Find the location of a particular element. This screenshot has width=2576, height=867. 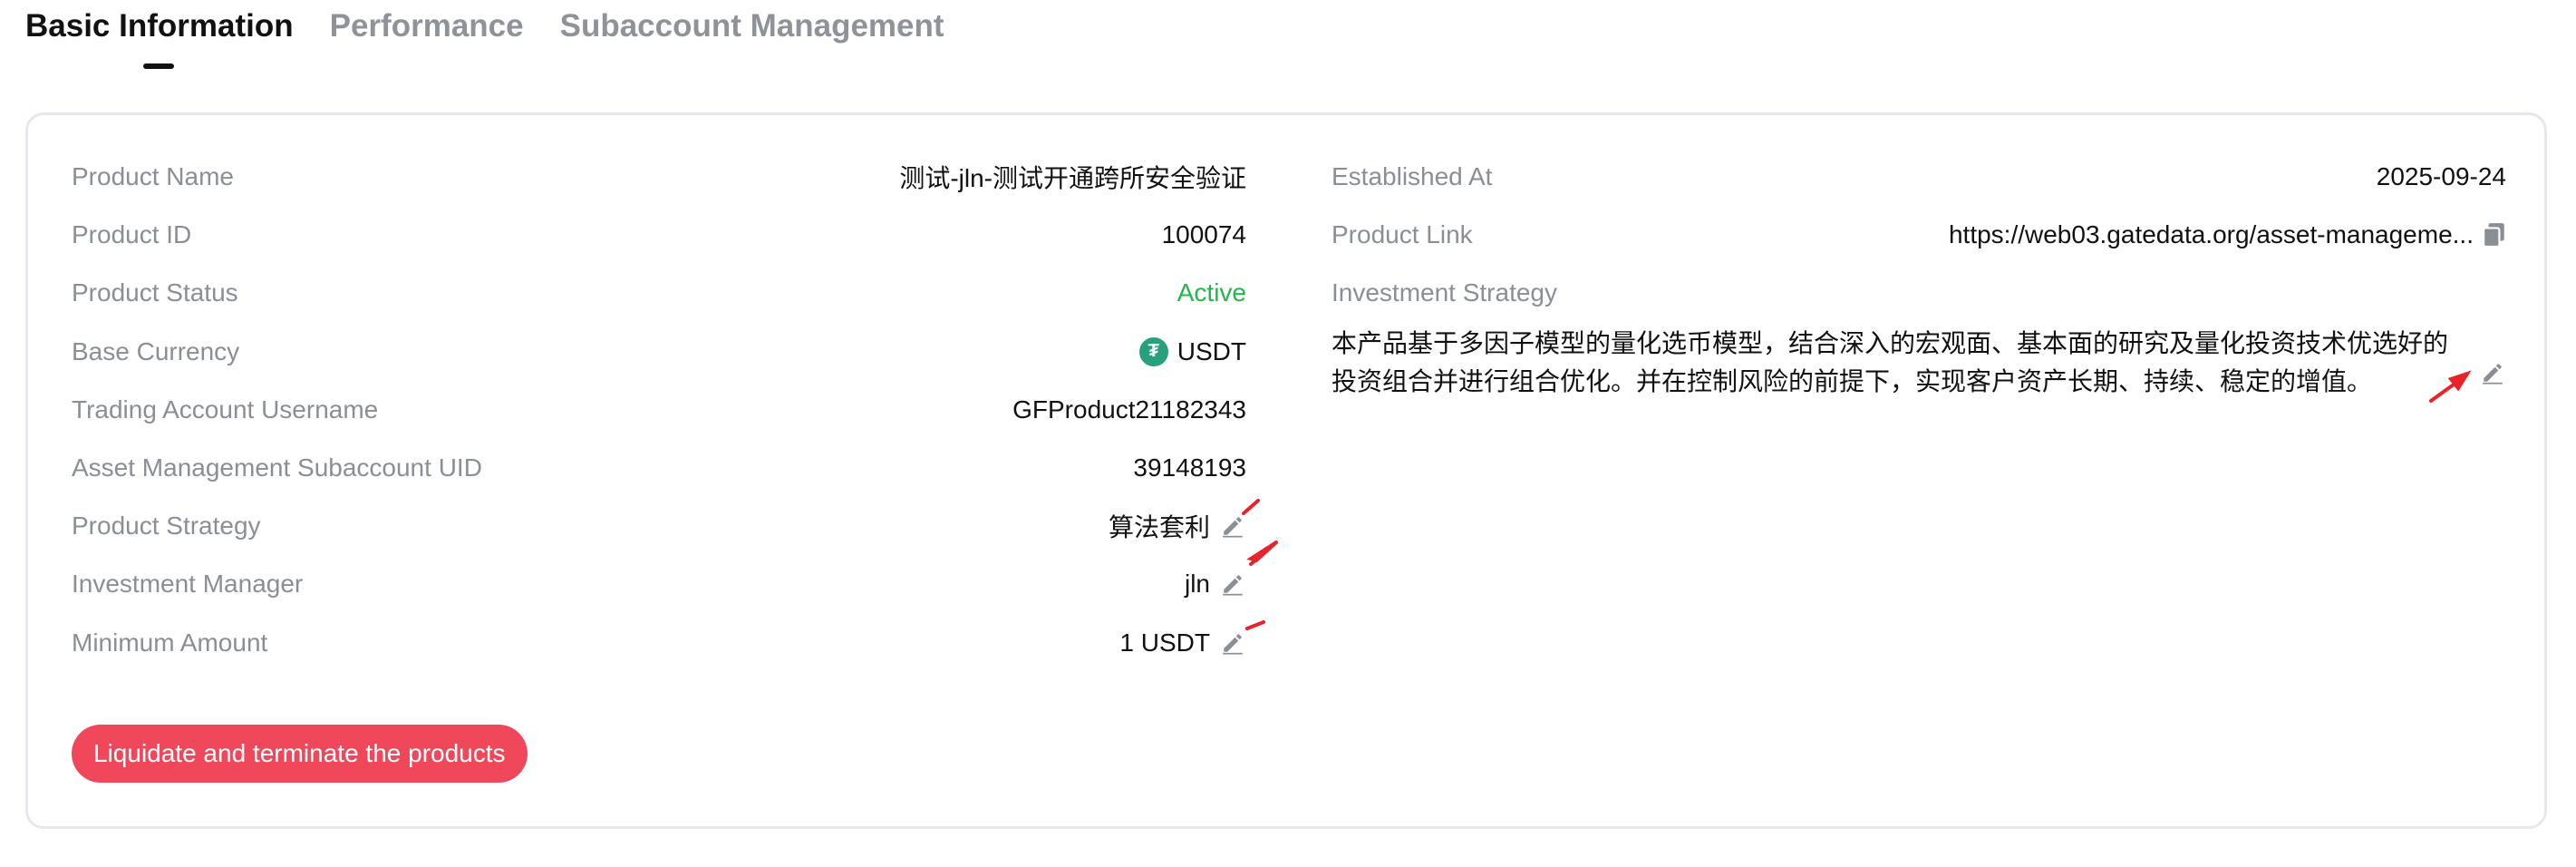

subaccount-uid-label: Asset Management Subaccount UID is located at coordinates (277, 467).